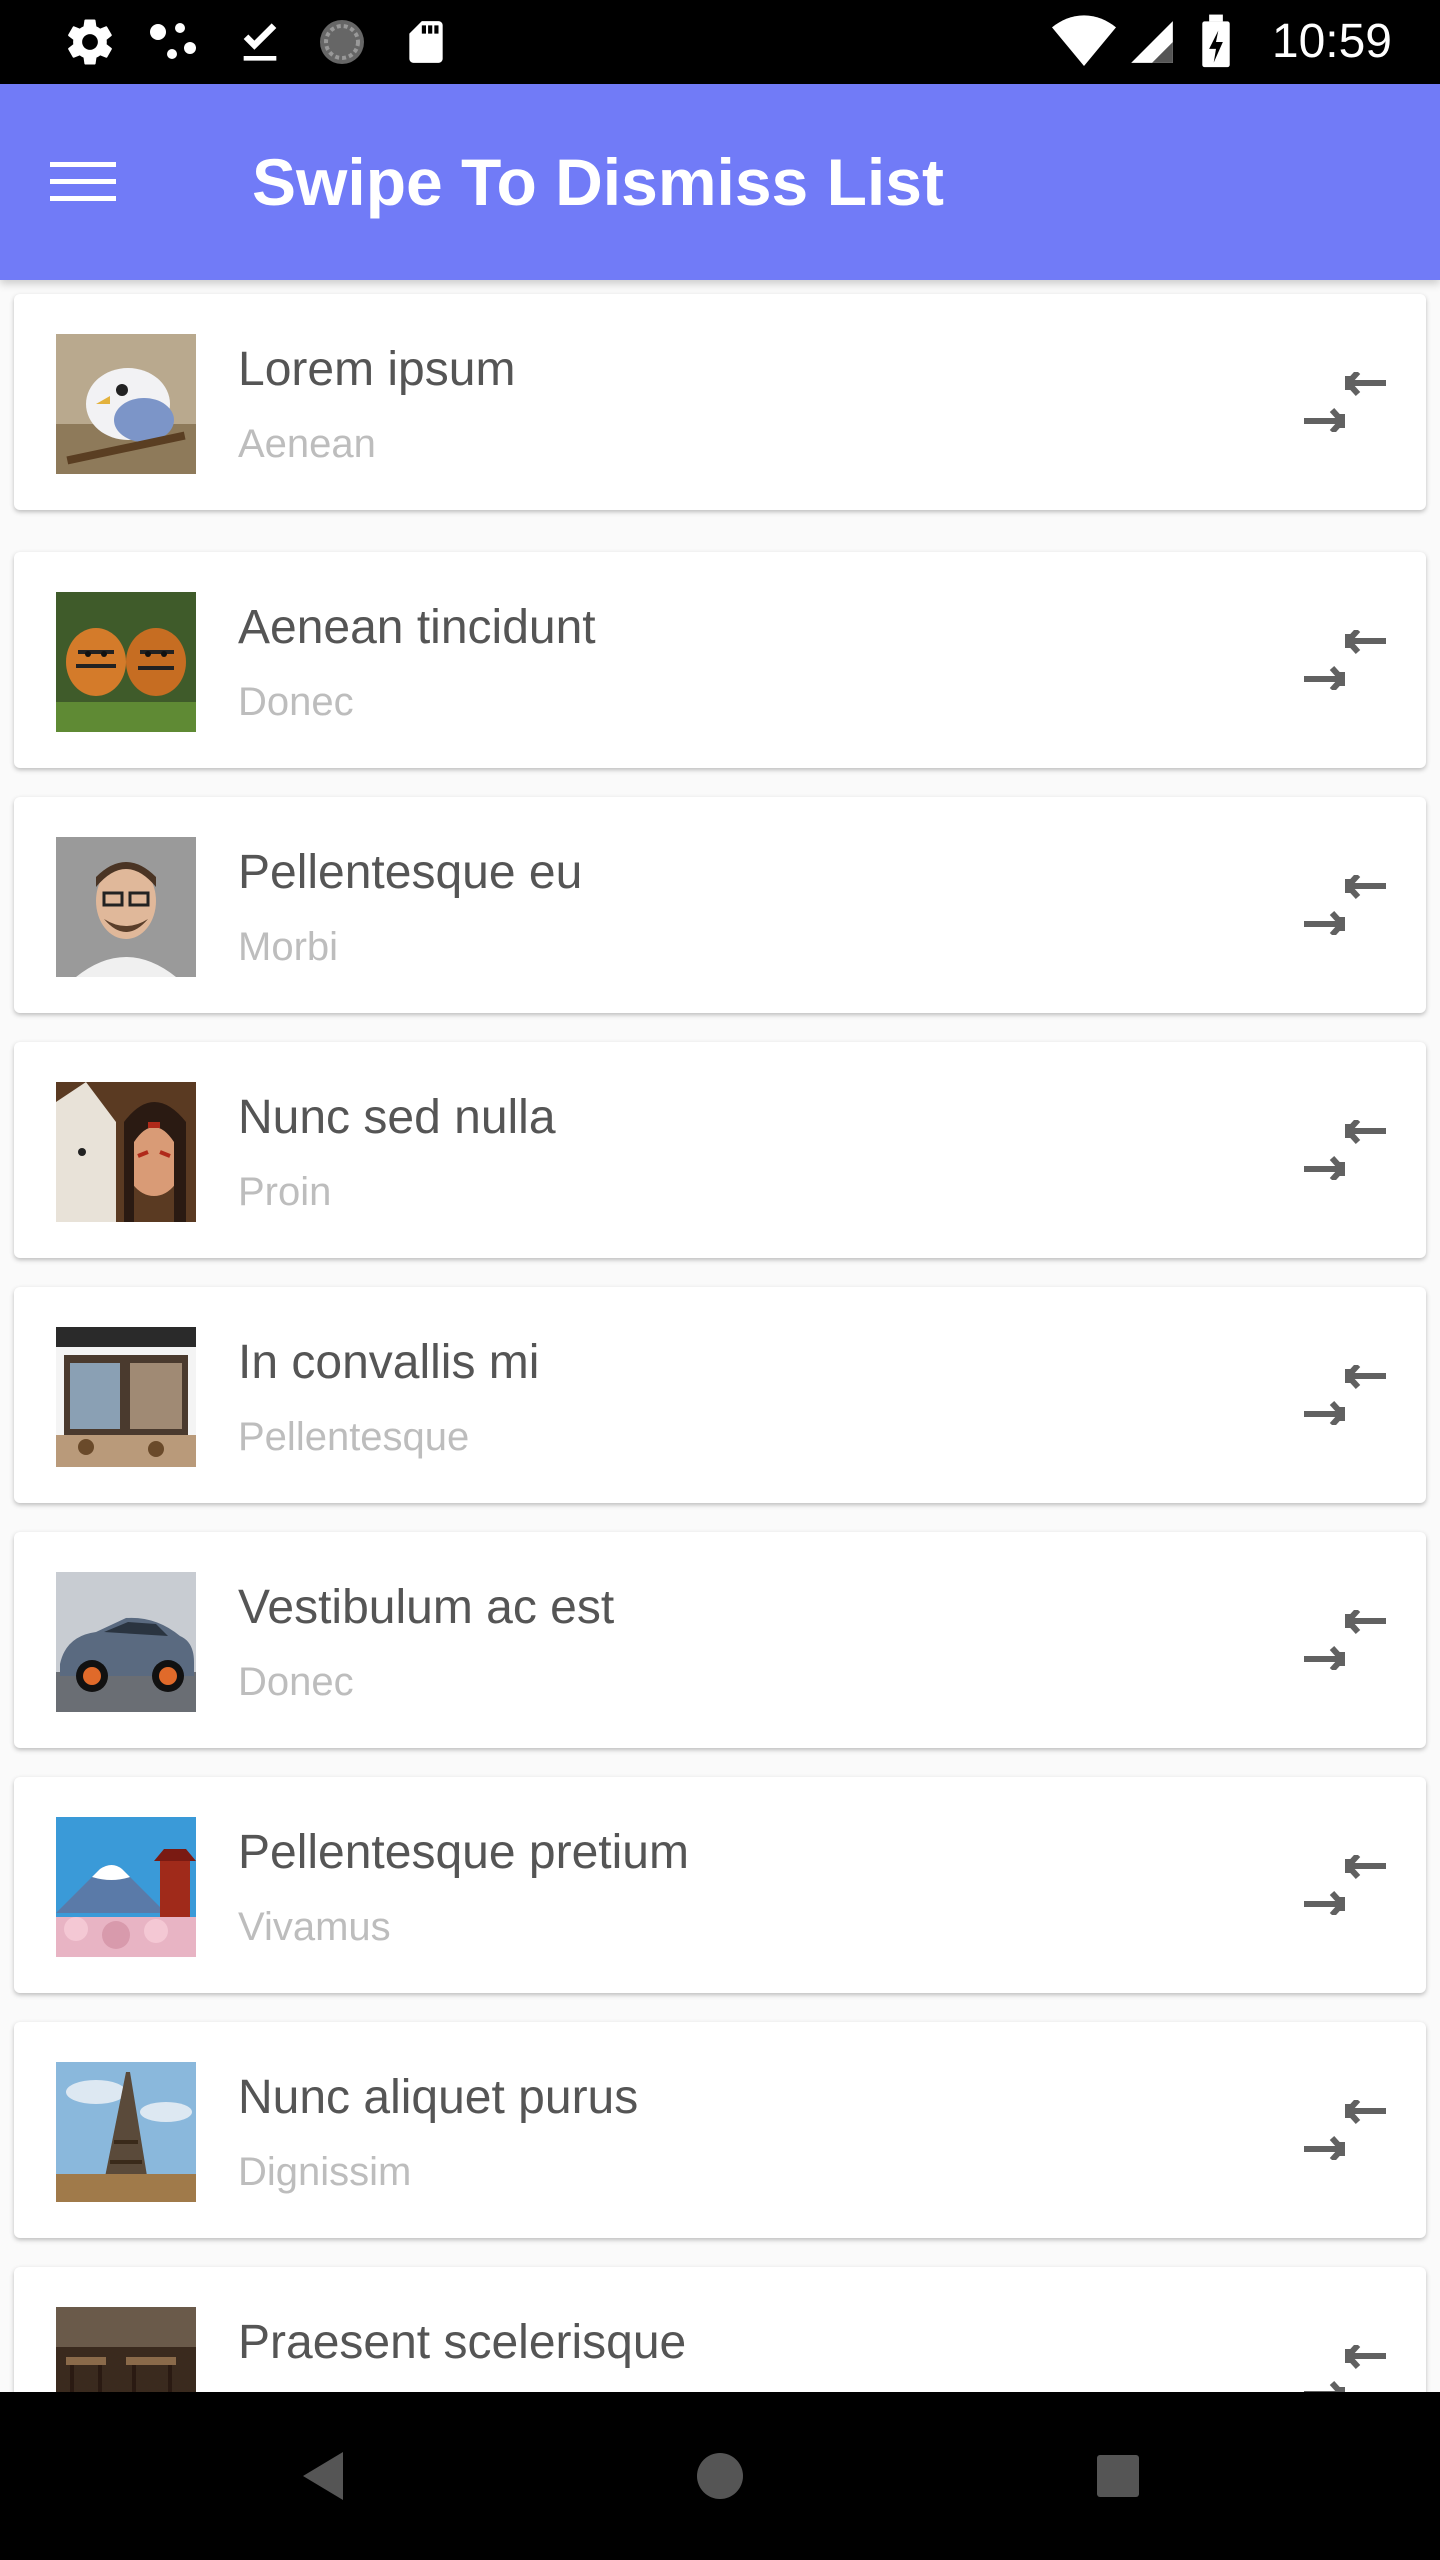 The image size is (1440, 2560). What do you see at coordinates (90, 42) in the screenshot?
I see `gear-icon` at bounding box center [90, 42].